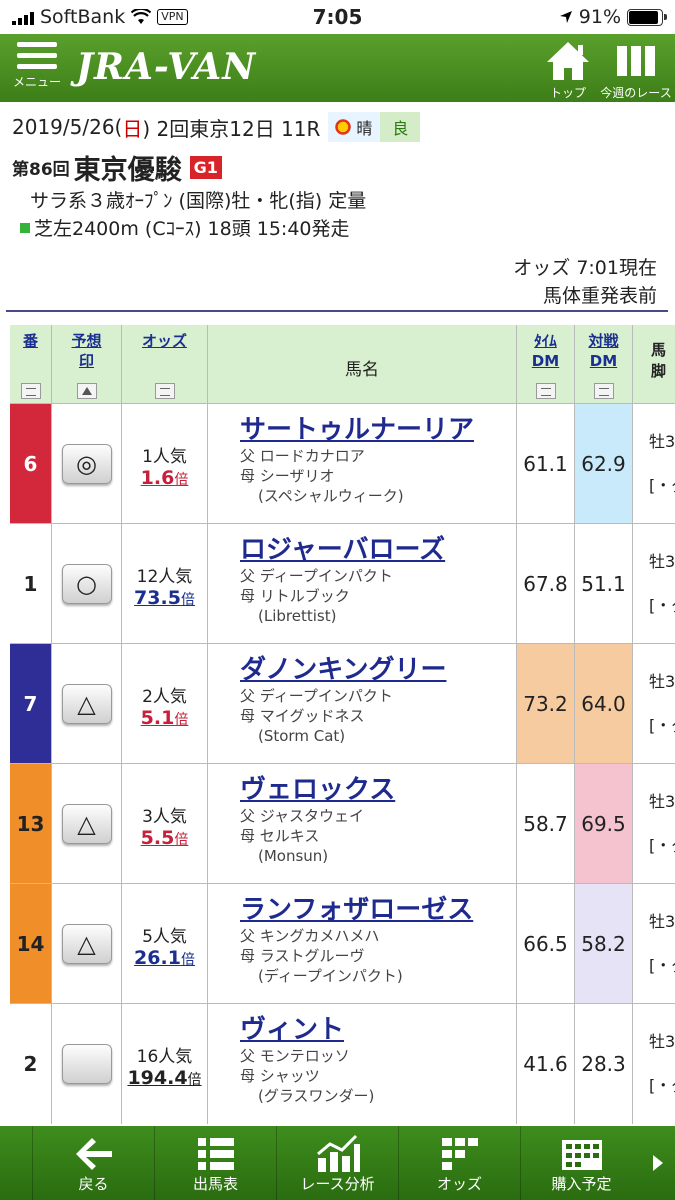 This screenshot has height=1200, width=675. What do you see at coordinates (378, 670) in the screenshot?
I see `horse-name-link: ダノンキングリー` at bounding box center [378, 670].